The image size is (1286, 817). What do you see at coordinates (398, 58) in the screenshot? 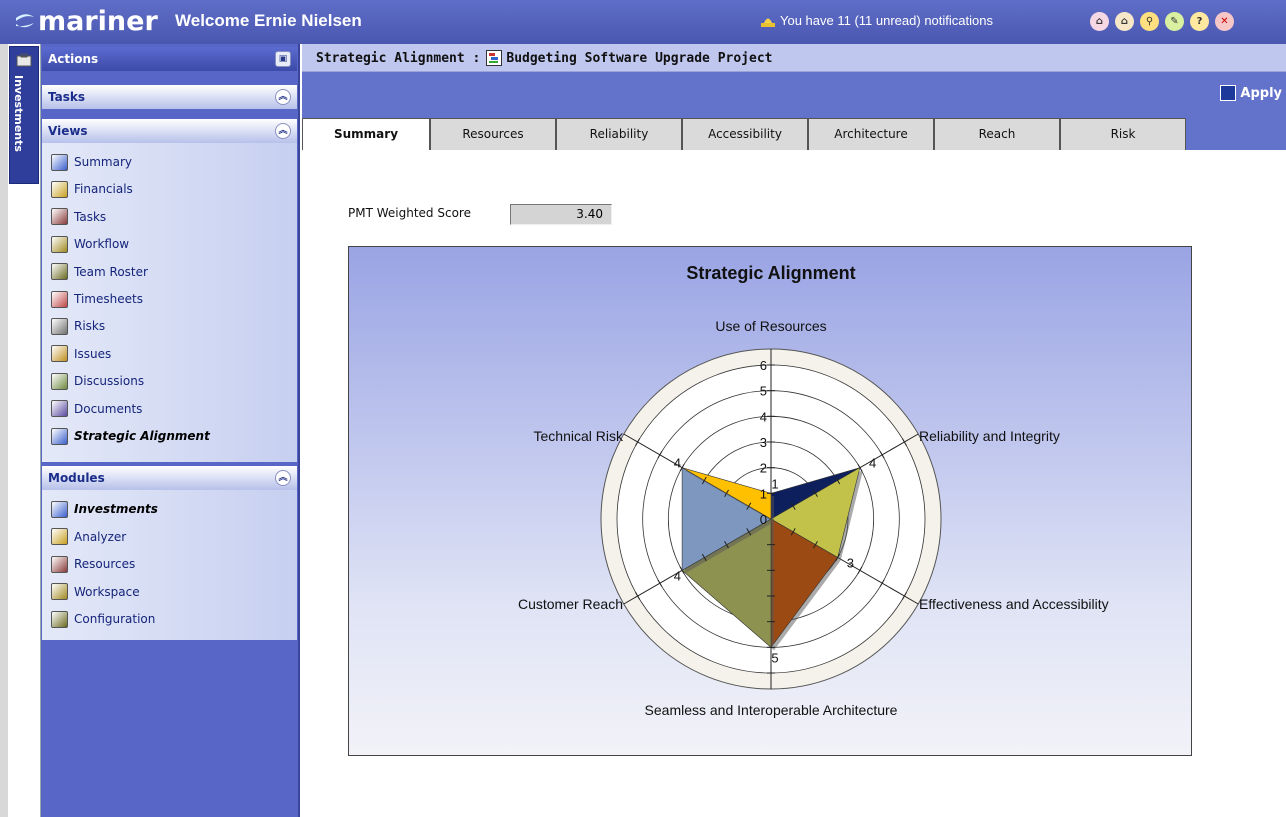
I see `page-title-prefix: Strategic Alignment :` at bounding box center [398, 58].